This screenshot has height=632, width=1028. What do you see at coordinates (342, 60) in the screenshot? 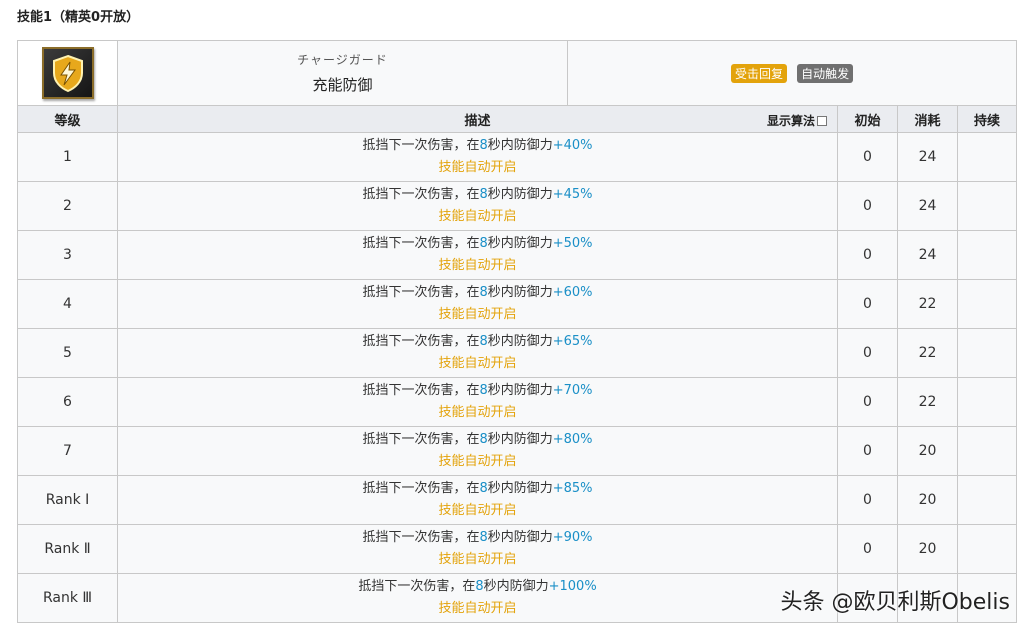
I see `skill-jp-name: チャージガード` at bounding box center [342, 60].